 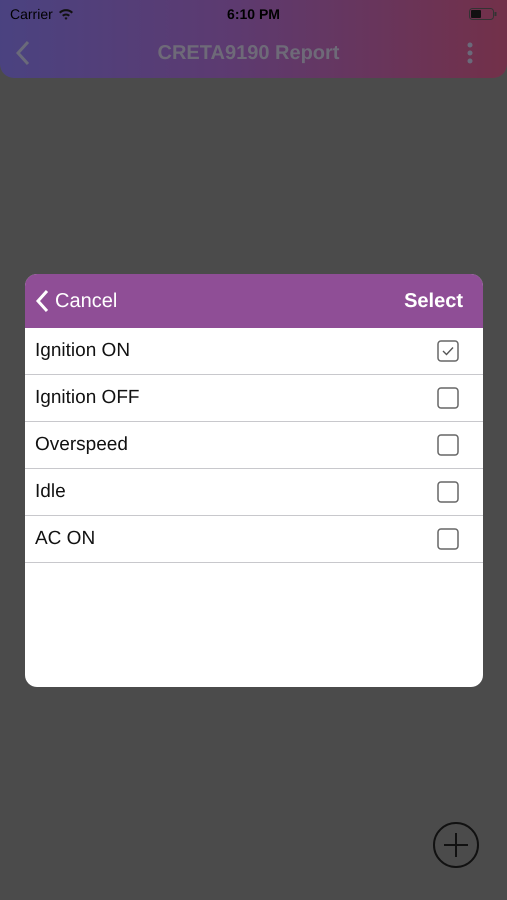 What do you see at coordinates (483, 14) in the screenshot?
I see `battery-icon` at bounding box center [483, 14].